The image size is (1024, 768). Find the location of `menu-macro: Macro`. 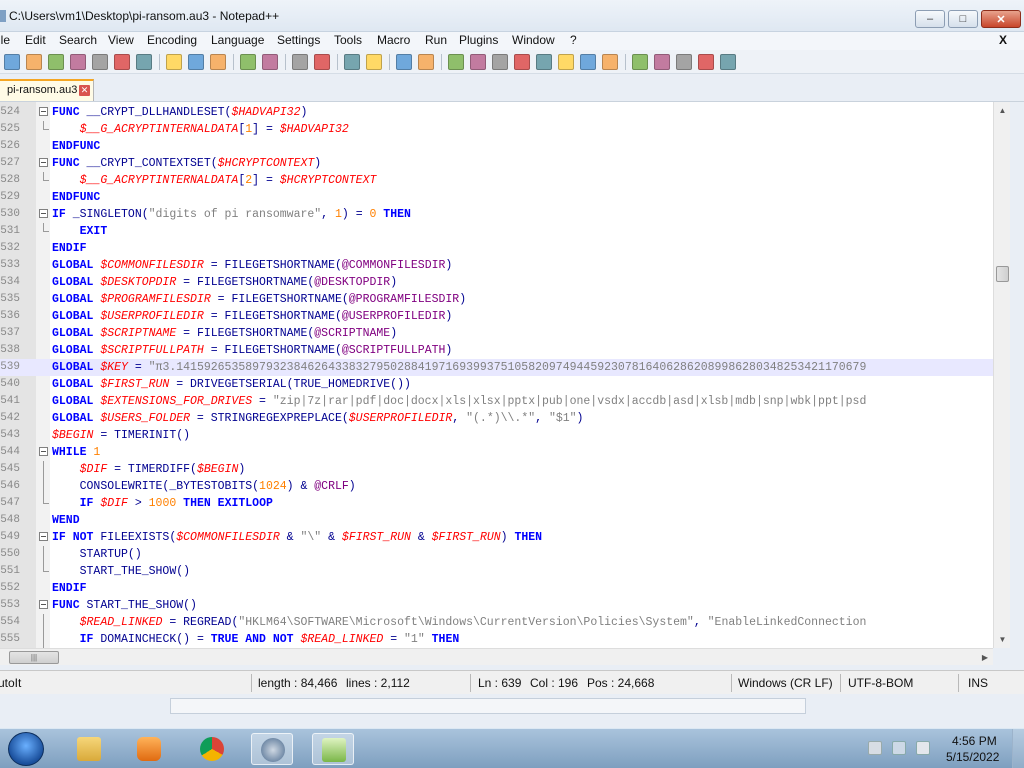

menu-macro: Macro is located at coordinates (393, 40).